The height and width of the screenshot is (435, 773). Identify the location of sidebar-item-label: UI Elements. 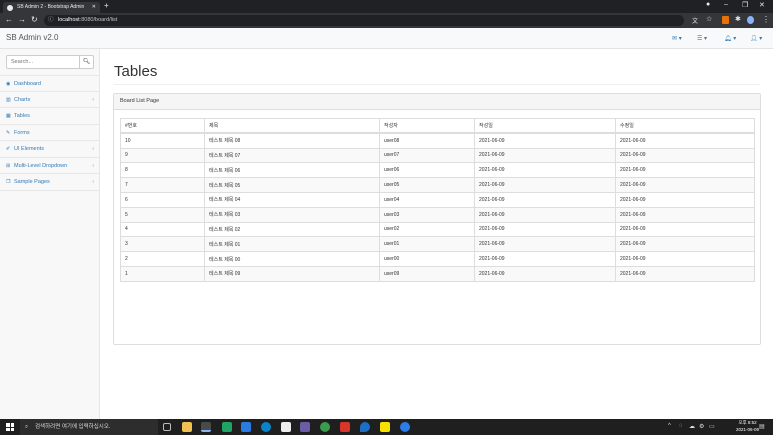
(29, 149).